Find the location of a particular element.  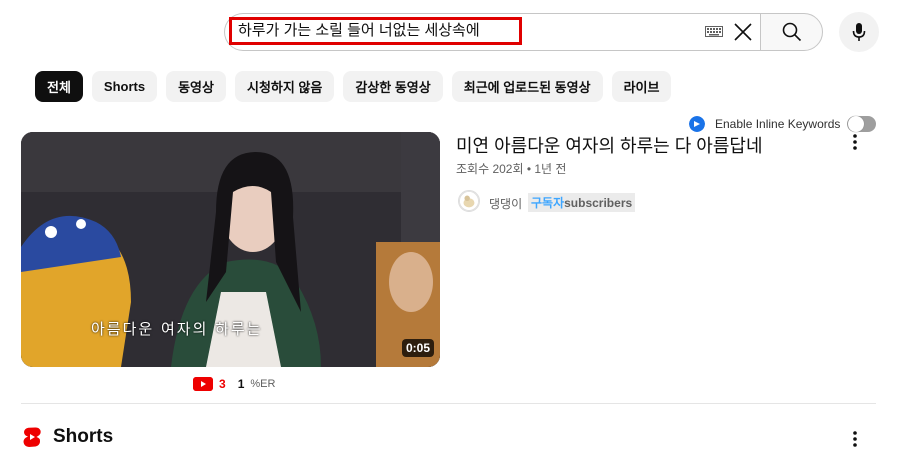

subscriber-badge: 구독자subscribers is located at coordinates (582, 202).